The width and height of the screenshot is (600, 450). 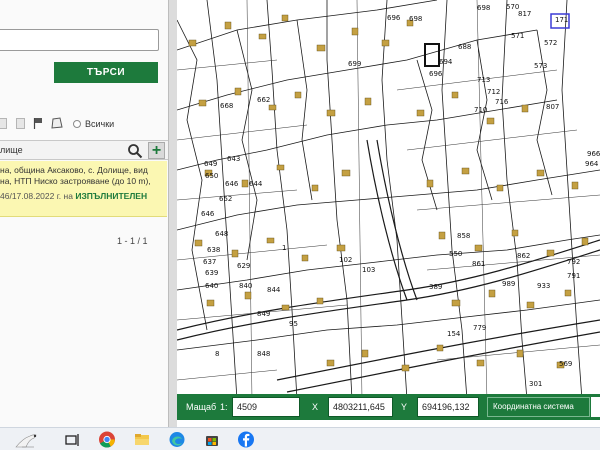 What do you see at coordinates (574, 262) in the screenshot?
I see `parcel-number: 792` at bounding box center [574, 262].